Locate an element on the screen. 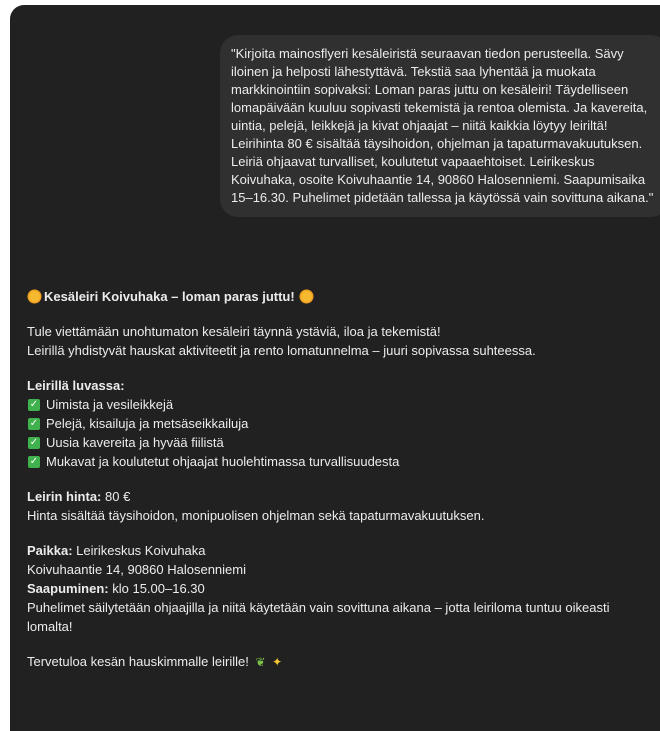  flyer-title-text: Kesäleiri Koivuhaka – loman paras juttu! is located at coordinates (169, 296).